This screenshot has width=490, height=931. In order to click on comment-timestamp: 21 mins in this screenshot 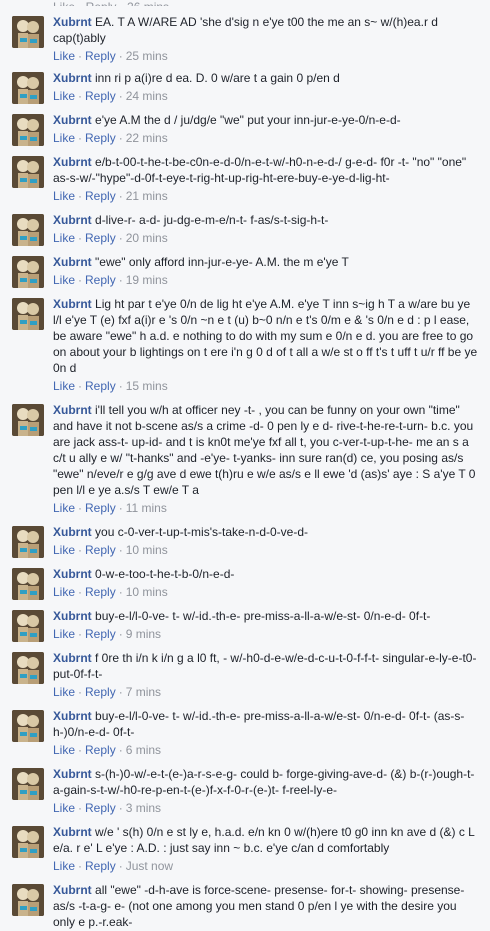, I will do `click(147, 196)`.